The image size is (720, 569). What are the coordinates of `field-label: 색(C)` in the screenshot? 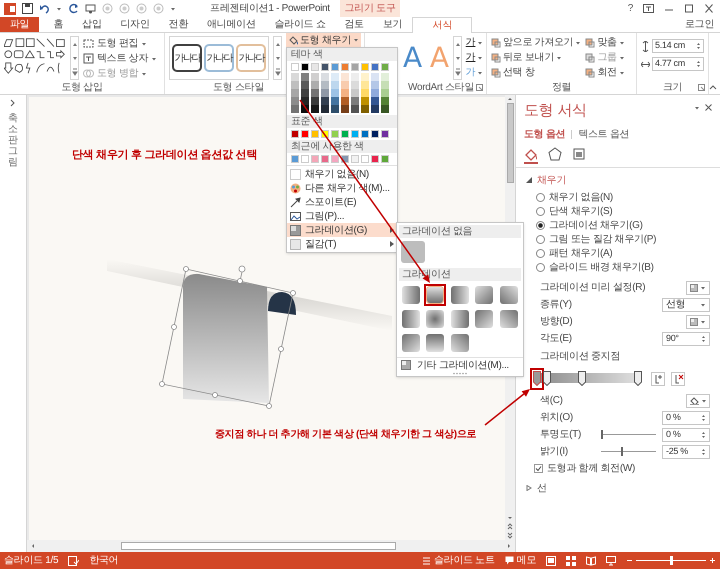 It's located at (551, 401).